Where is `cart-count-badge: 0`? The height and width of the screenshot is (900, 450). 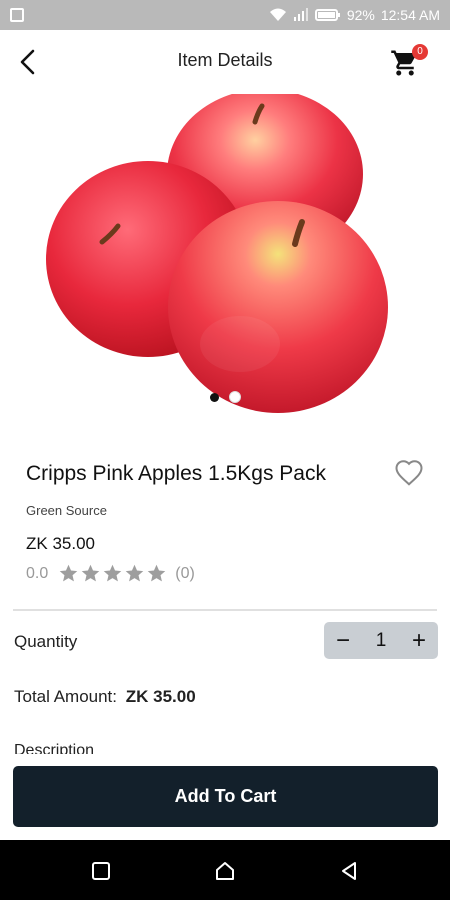 cart-count-badge: 0 is located at coordinates (420, 52).